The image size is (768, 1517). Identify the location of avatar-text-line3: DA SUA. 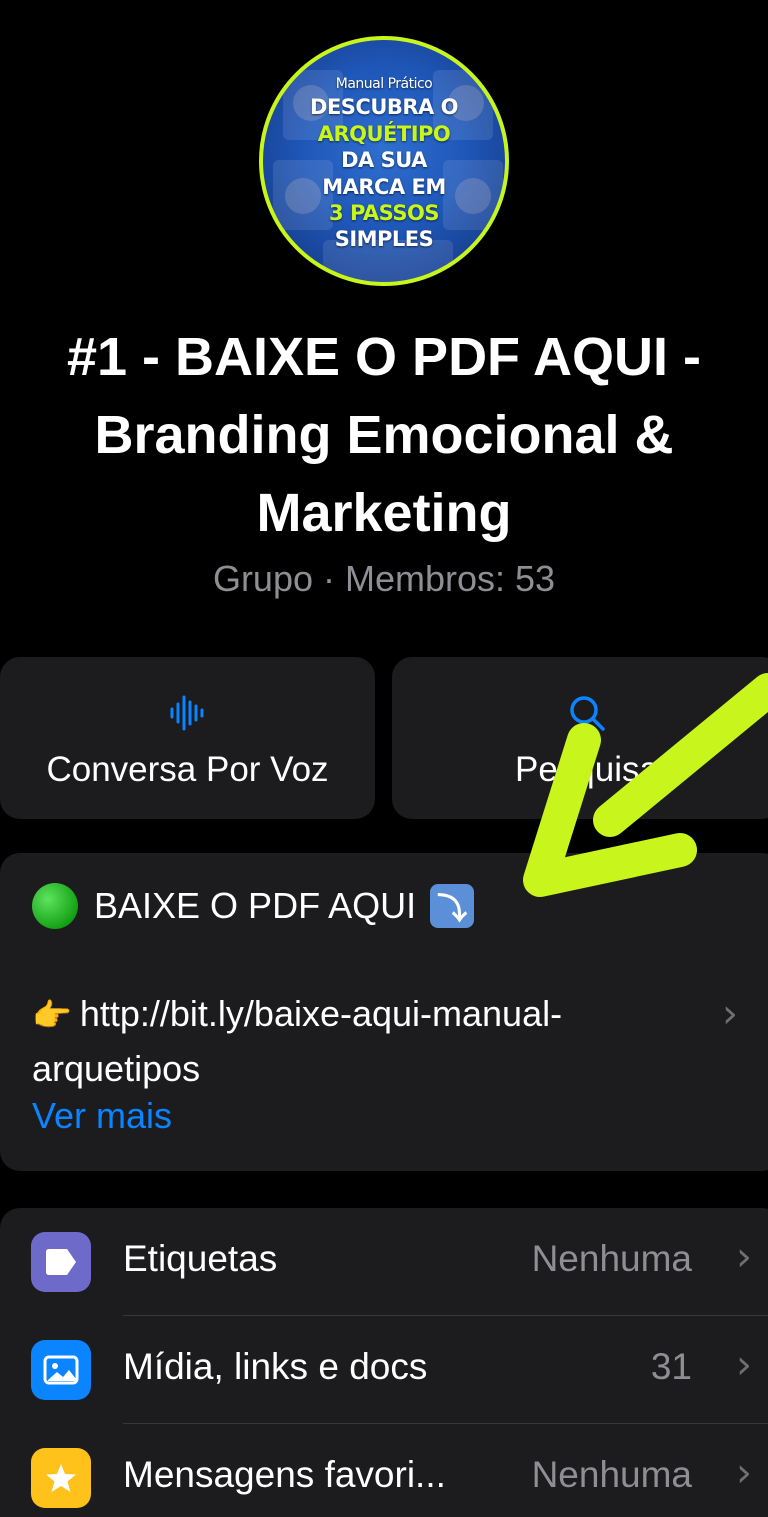
(384, 160).